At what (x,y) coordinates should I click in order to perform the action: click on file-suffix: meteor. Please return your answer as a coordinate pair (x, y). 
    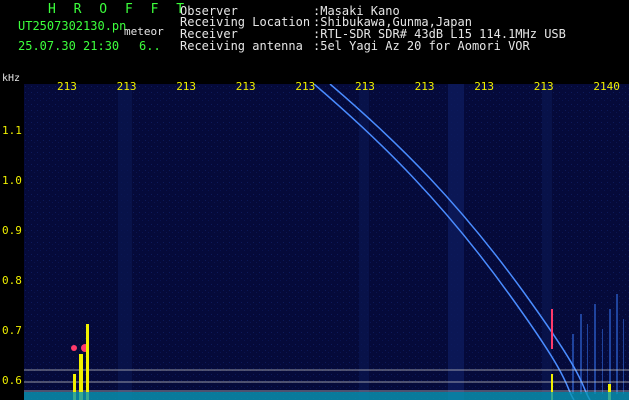
    Looking at the image, I should click on (144, 31).